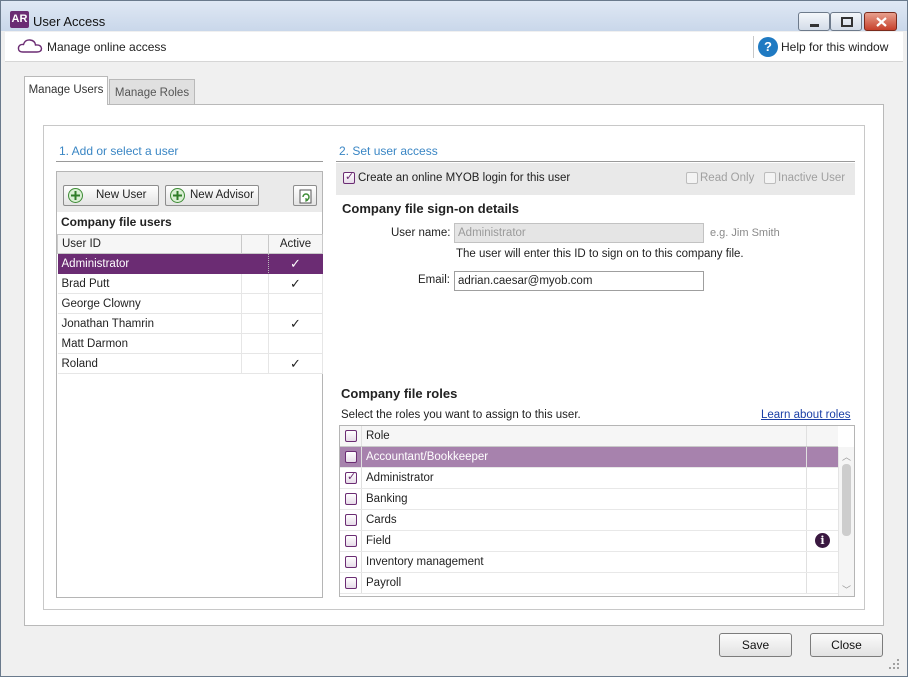 The width and height of the screenshot is (908, 677). I want to click on inactive-user-checkbox, so click(770, 178).